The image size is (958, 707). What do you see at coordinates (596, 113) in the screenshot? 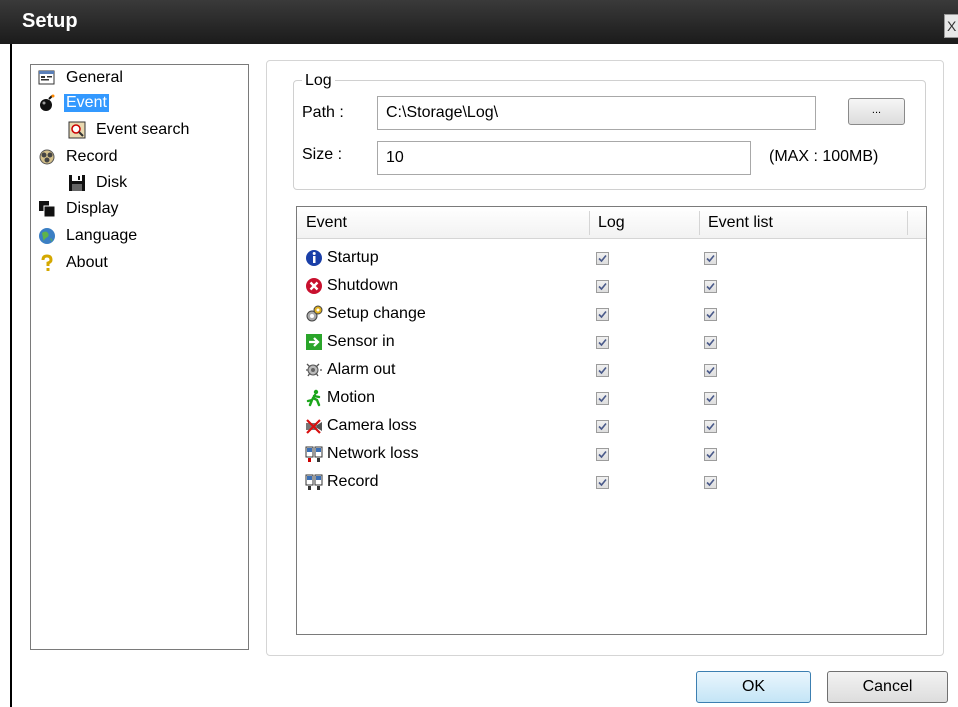
I see `path-field: C:\Storage\Log\` at bounding box center [596, 113].